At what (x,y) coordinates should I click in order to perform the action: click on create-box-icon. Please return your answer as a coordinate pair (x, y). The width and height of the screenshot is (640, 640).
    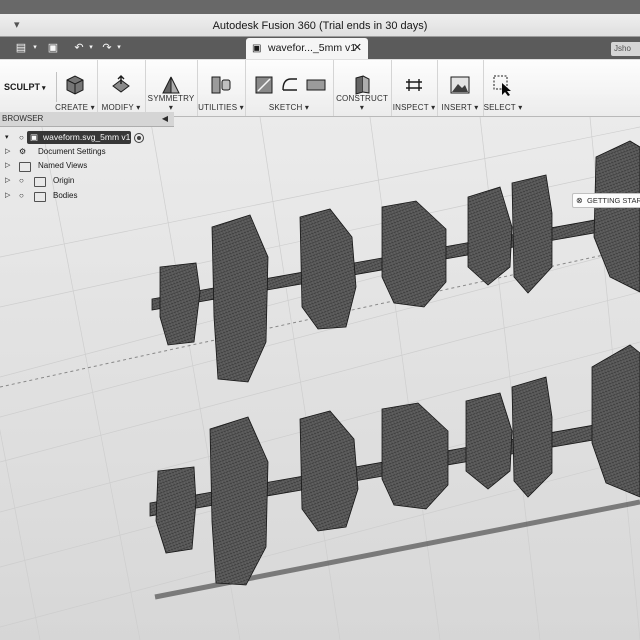
    Looking at the image, I should click on (75, 85).